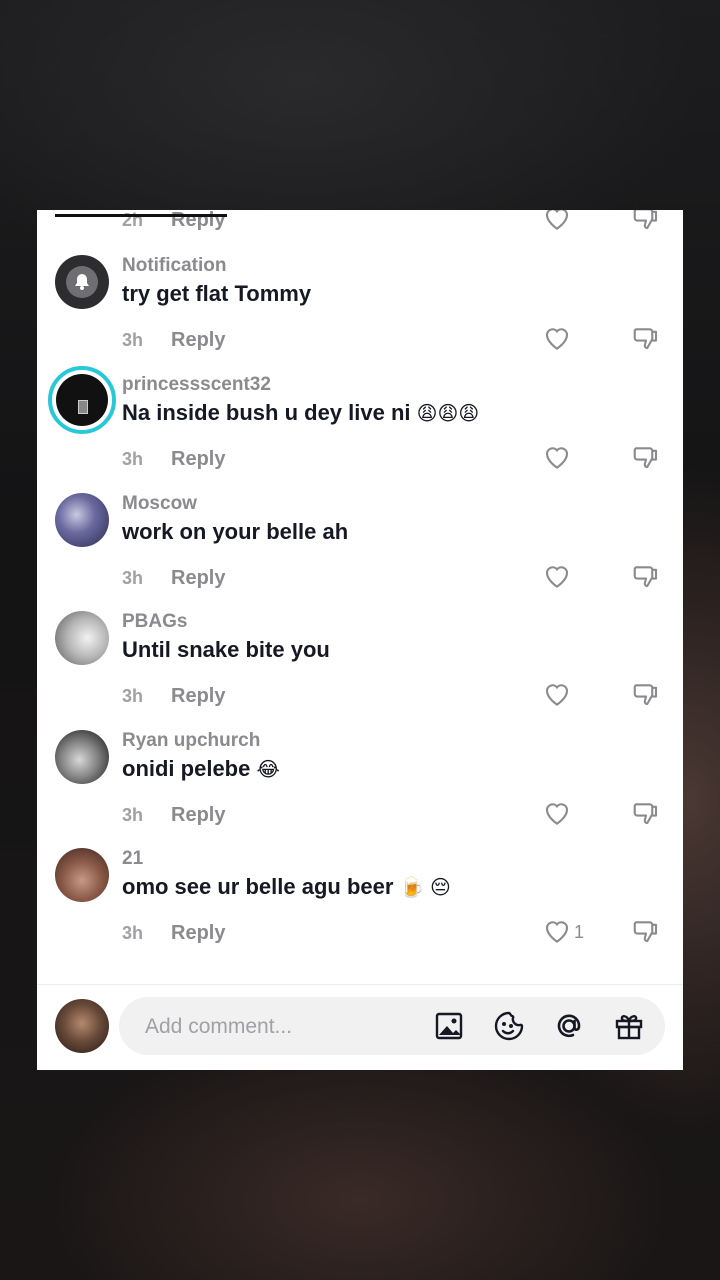 This screenshot has height=1280, width=720. Describe the element at coordinates (360, 670) in the screenshot. I see `comment-item: PBAGs Until snake bite you 3h Reply` at that location.